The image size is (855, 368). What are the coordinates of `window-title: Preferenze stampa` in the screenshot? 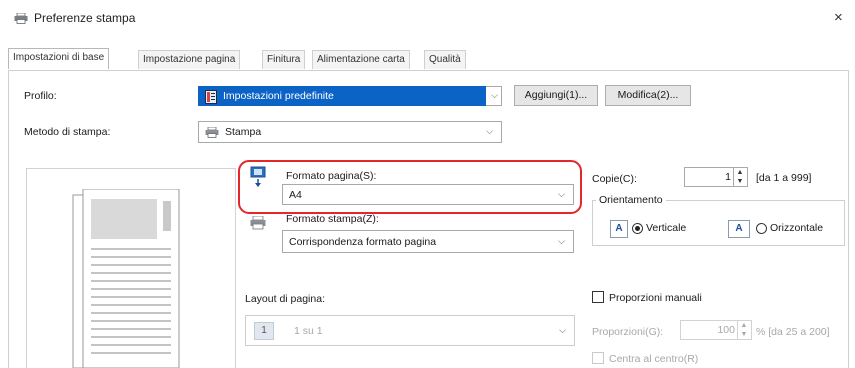 It's located at (85, 18).